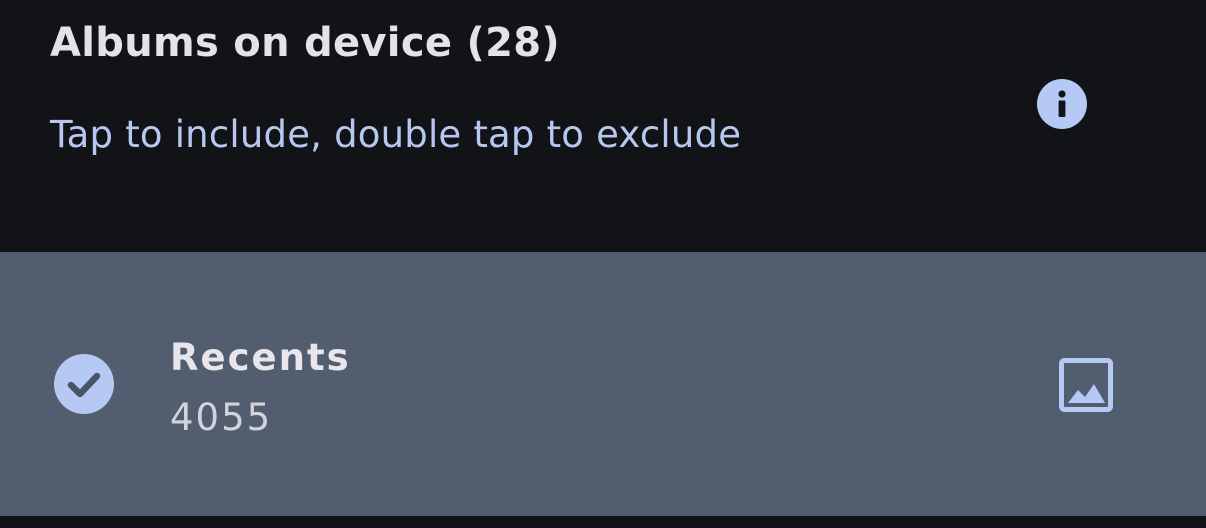 This screenshot has width=1206, height=528. Describe the element at coordinates (603, 522) in the screenshot. I see `bottom-divider` at that location.